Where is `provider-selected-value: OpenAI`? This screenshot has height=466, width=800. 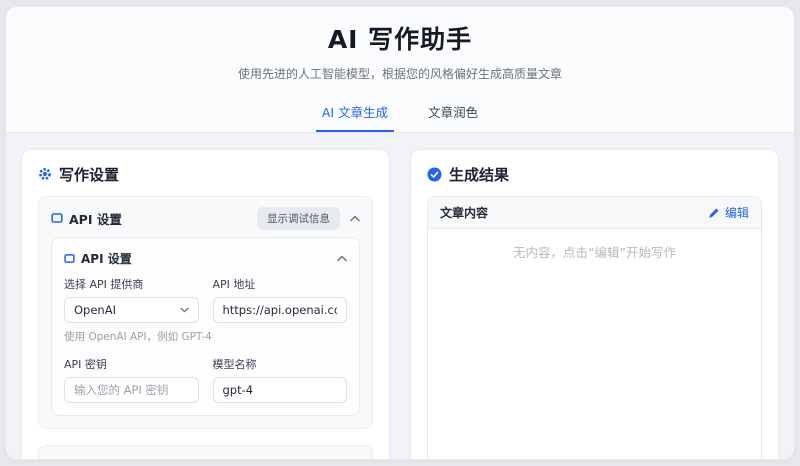
provider-selected-value: OpenAI is located at coordinates (95, 310).